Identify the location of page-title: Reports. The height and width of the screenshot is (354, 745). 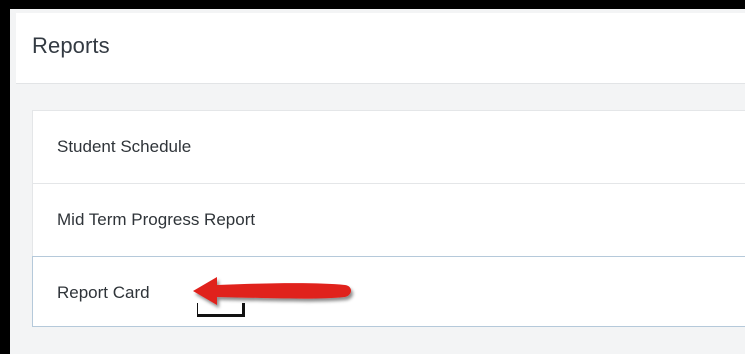
(71, 45).